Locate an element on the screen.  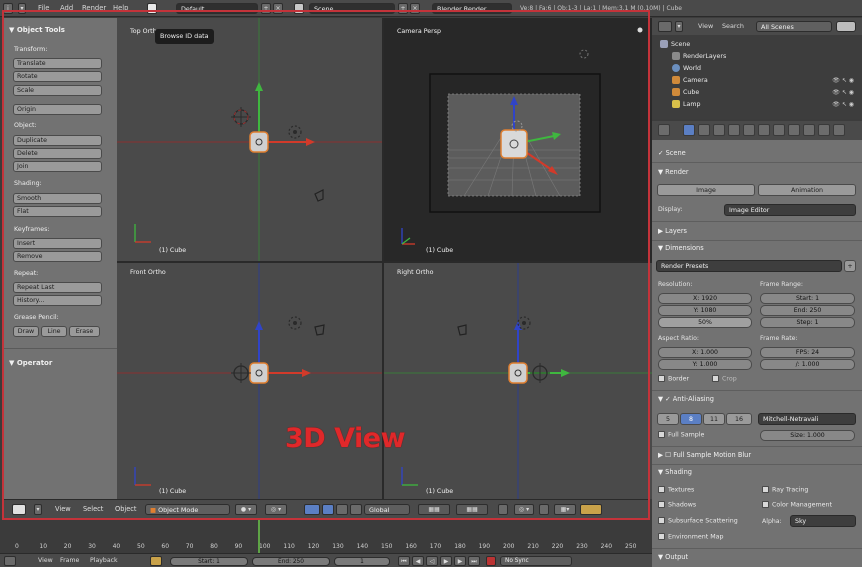
viewport-front-ortho: Front Ortho (1) Cube is located at coordinates (249, 381).